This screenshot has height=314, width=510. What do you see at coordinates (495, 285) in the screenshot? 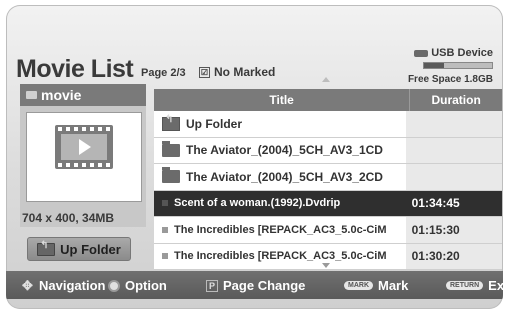
I see `exit-label: Exit` at bounding box center [495, 285].